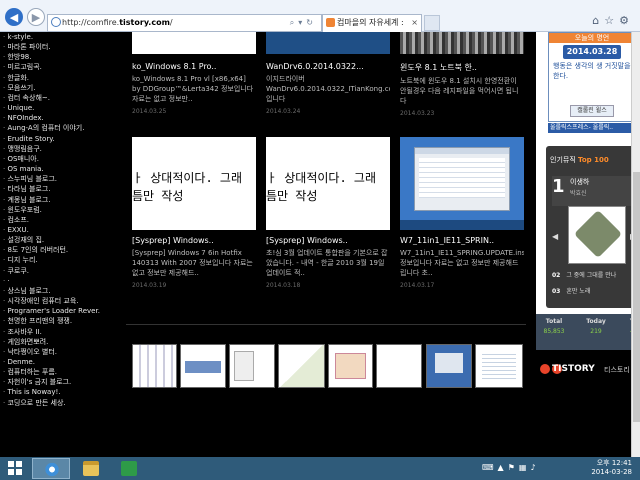 The height and width of the screenshot is (480, 640). Describe the element at coordinates (63, 281) in the screenshot. I see `sidebar-link: ·` at that location.